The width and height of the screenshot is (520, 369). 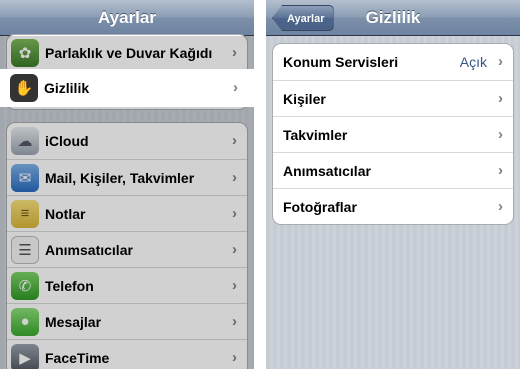 I want to click on privacy-item-calendars: Takvimler ›, so click(x=393, y=134).